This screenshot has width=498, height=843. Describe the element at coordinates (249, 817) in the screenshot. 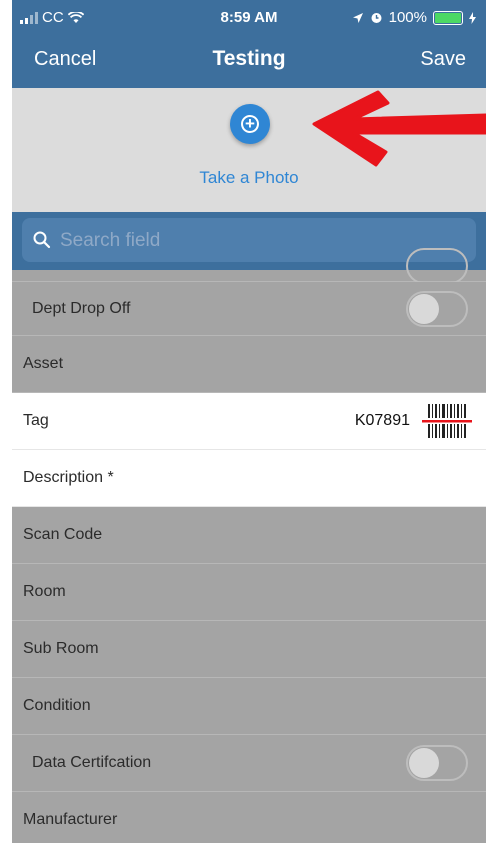

I see `field-manufacturer: Manufacturer` at that location.